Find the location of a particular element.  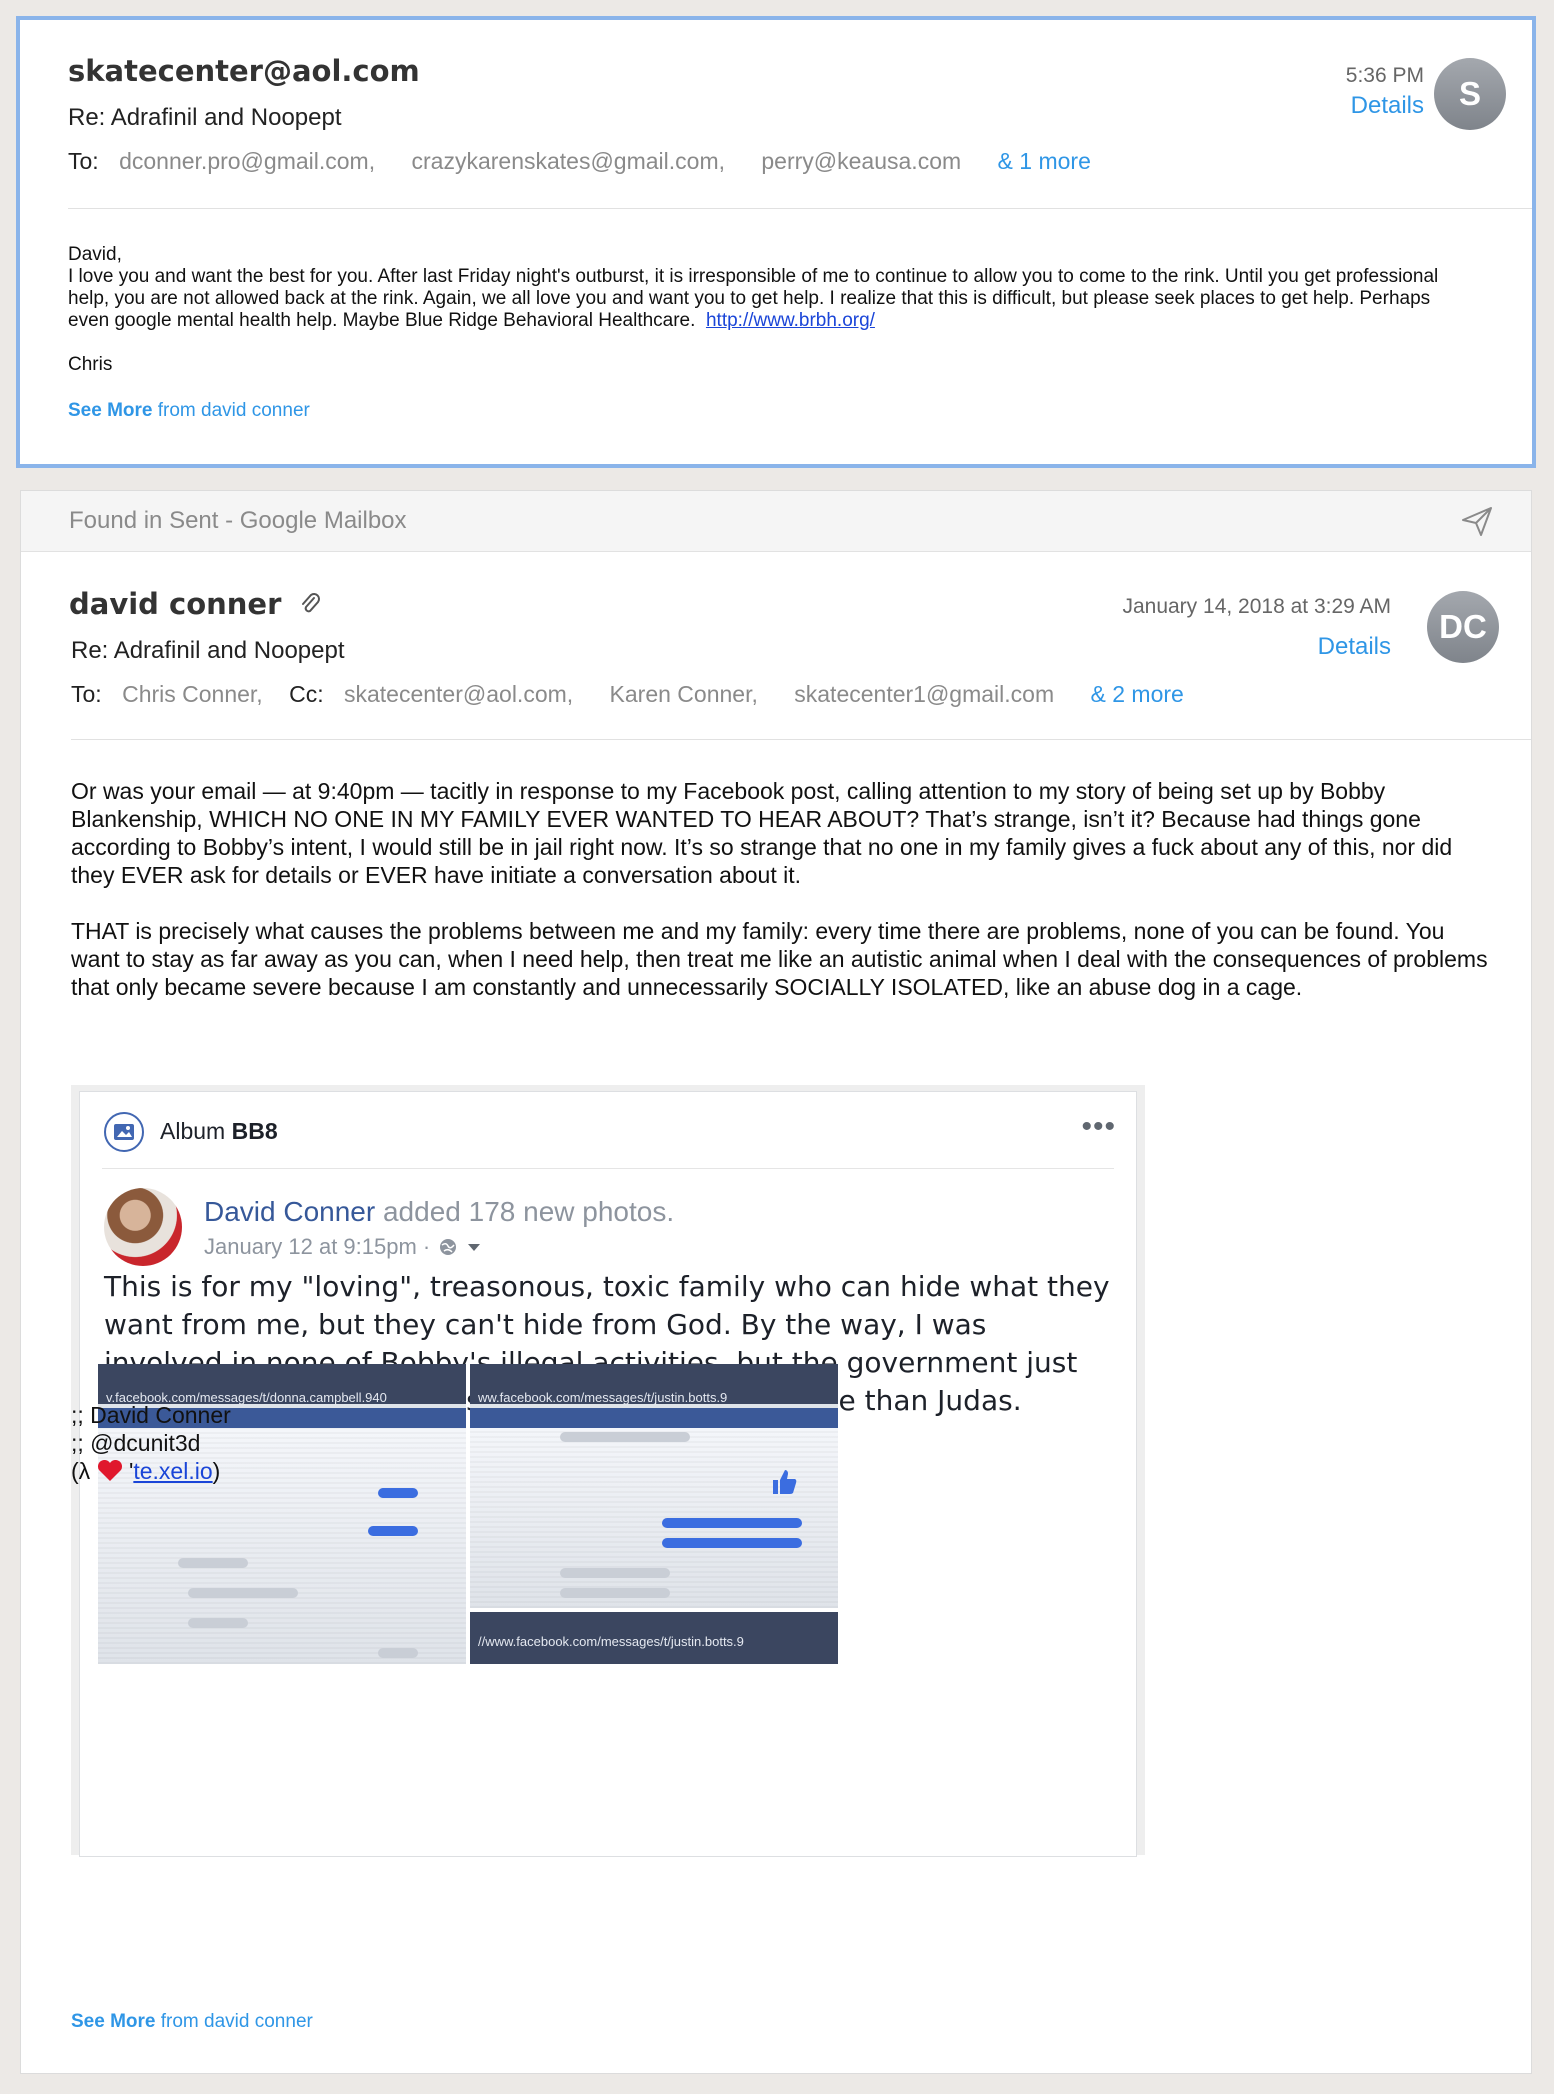

message-time: January 14, 2018 at 3:29 AM is located at coordinates (1256, 606).